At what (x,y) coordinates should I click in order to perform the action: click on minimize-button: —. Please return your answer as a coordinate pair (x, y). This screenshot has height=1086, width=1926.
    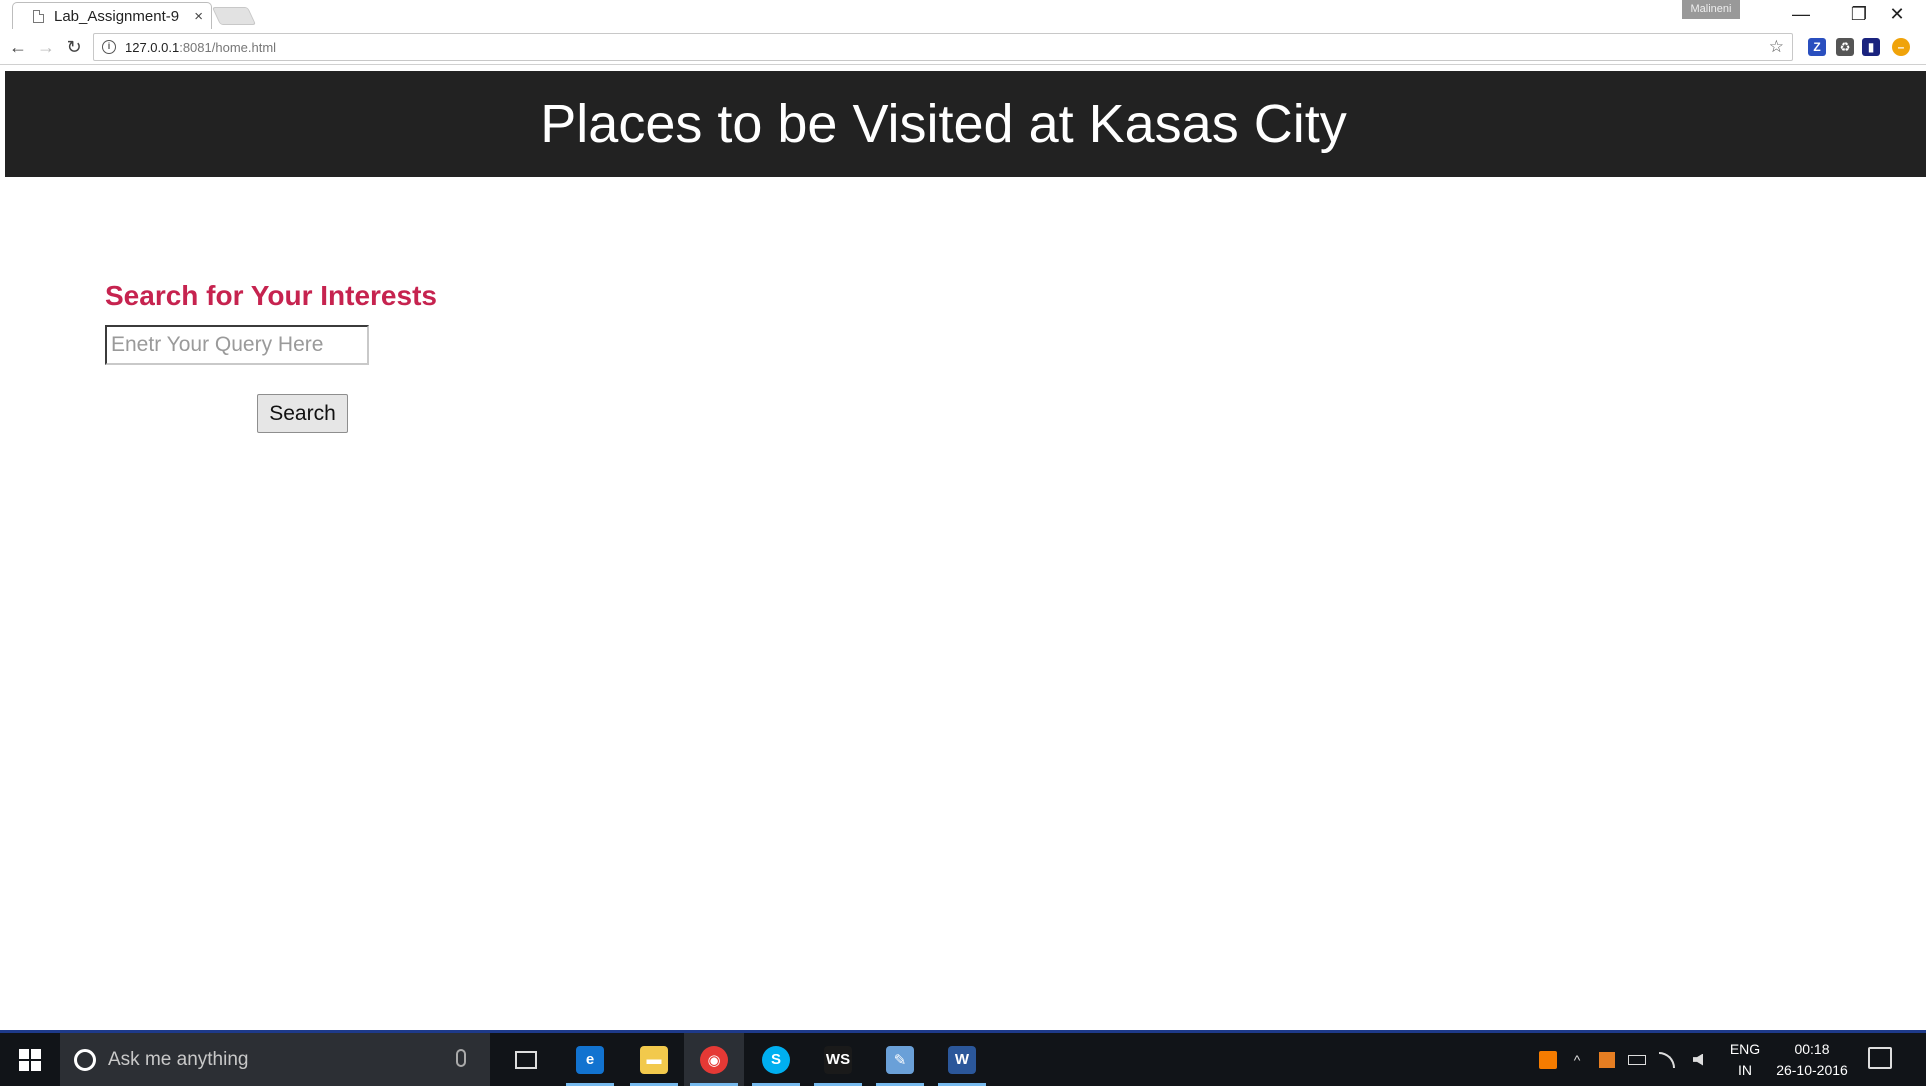
    Looking at the image, I should click on (1801, 14).